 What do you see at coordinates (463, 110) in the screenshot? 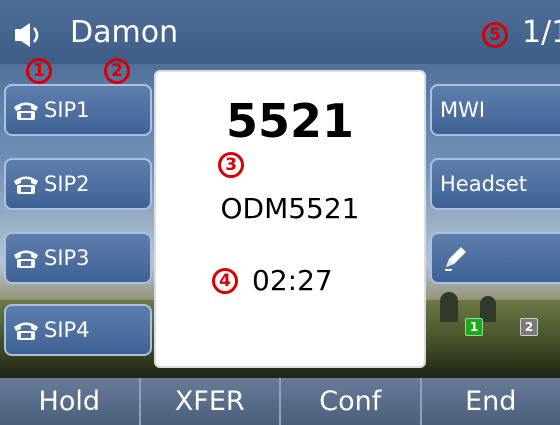
I see `line-key-label: MWI` at bounding box center [463, 110].